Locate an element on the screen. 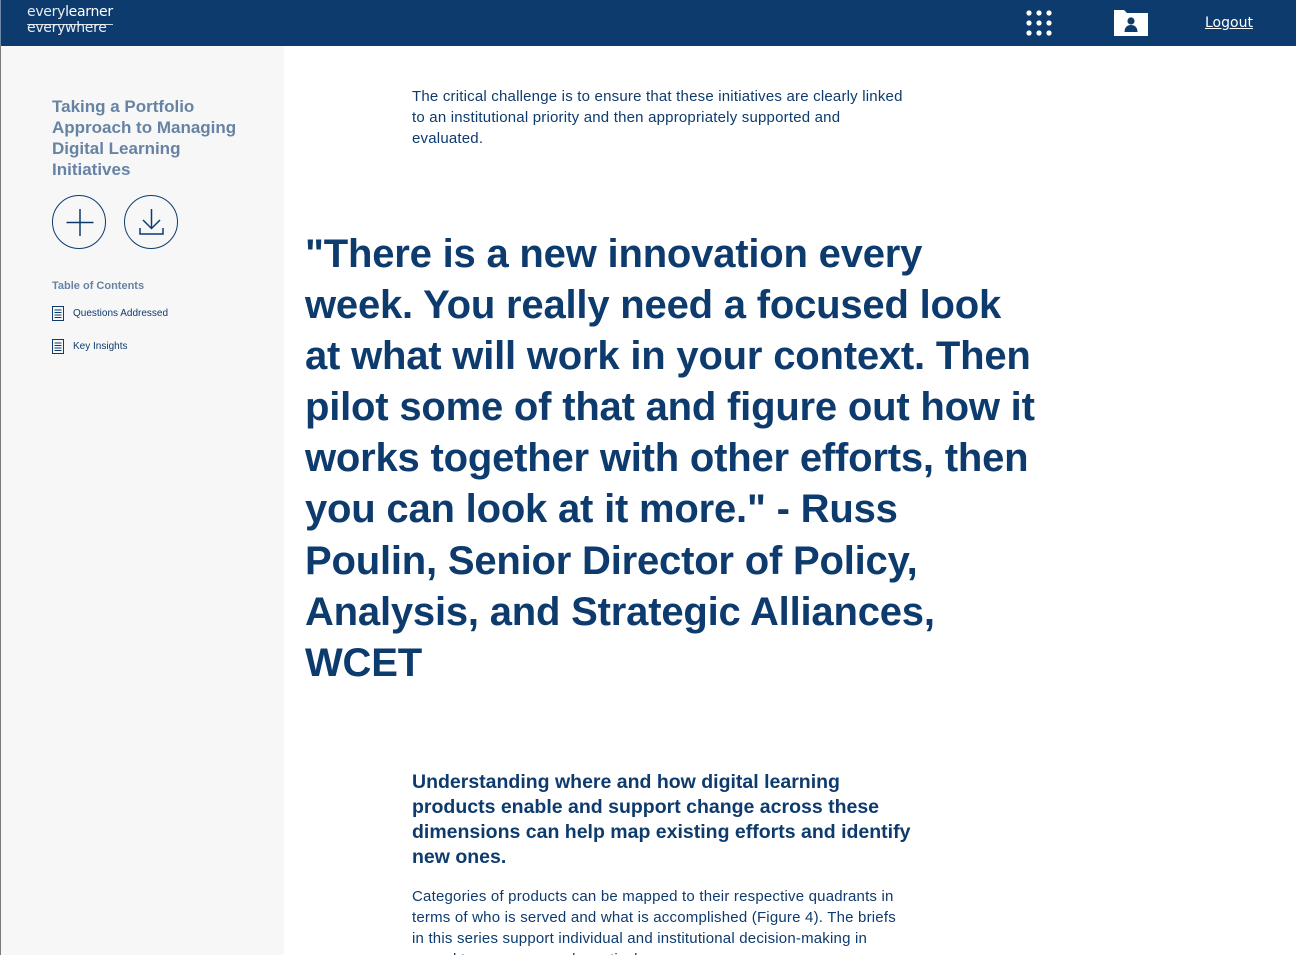  download-circle-icon is located at coordinates (151, 222).